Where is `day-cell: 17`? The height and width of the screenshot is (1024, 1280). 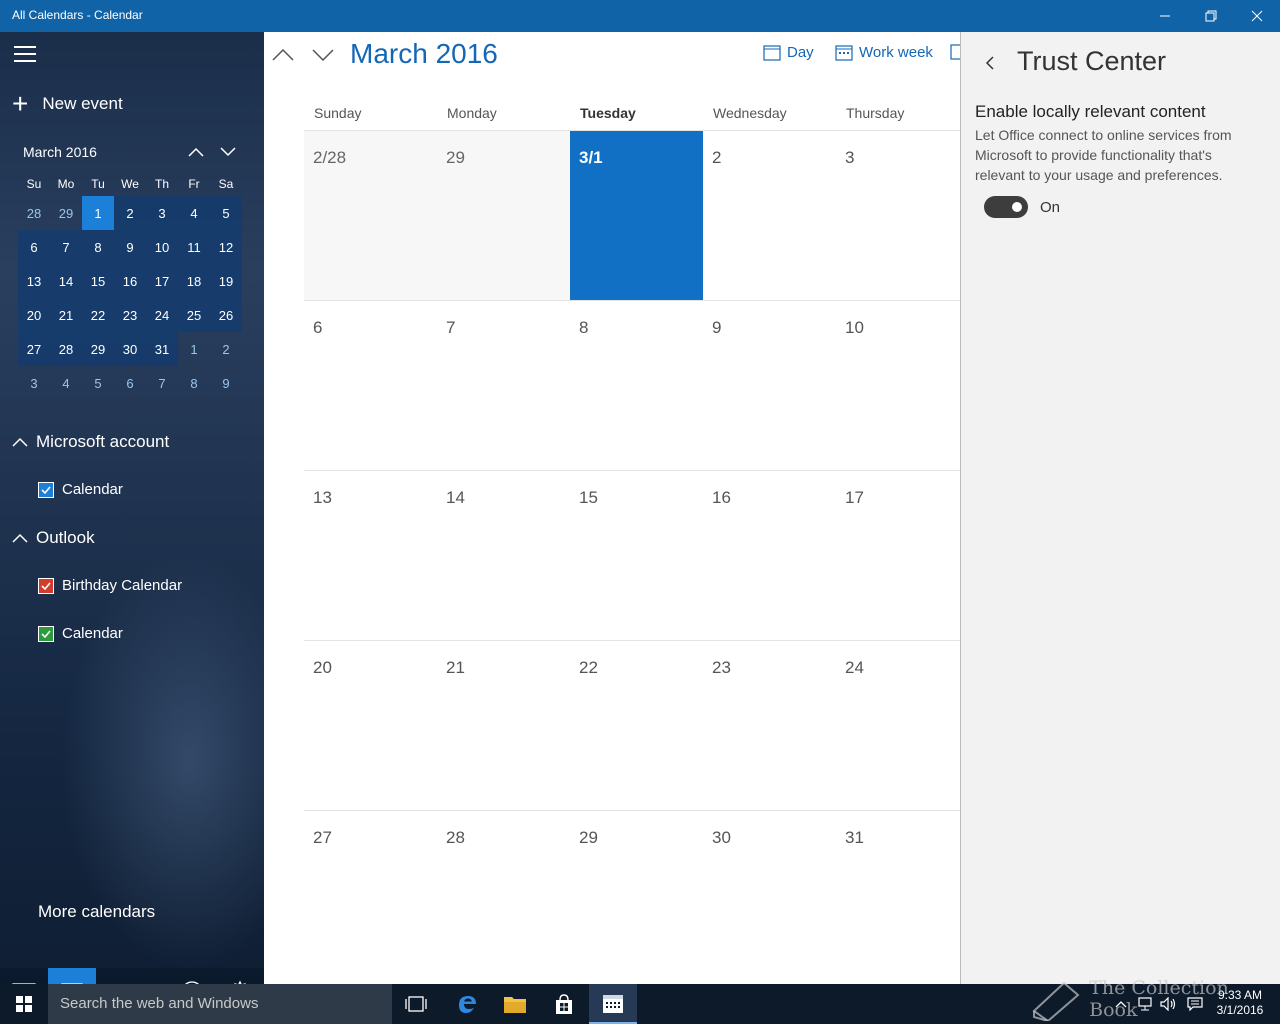
day-cell: 17 is located at coordinates (898, 555).